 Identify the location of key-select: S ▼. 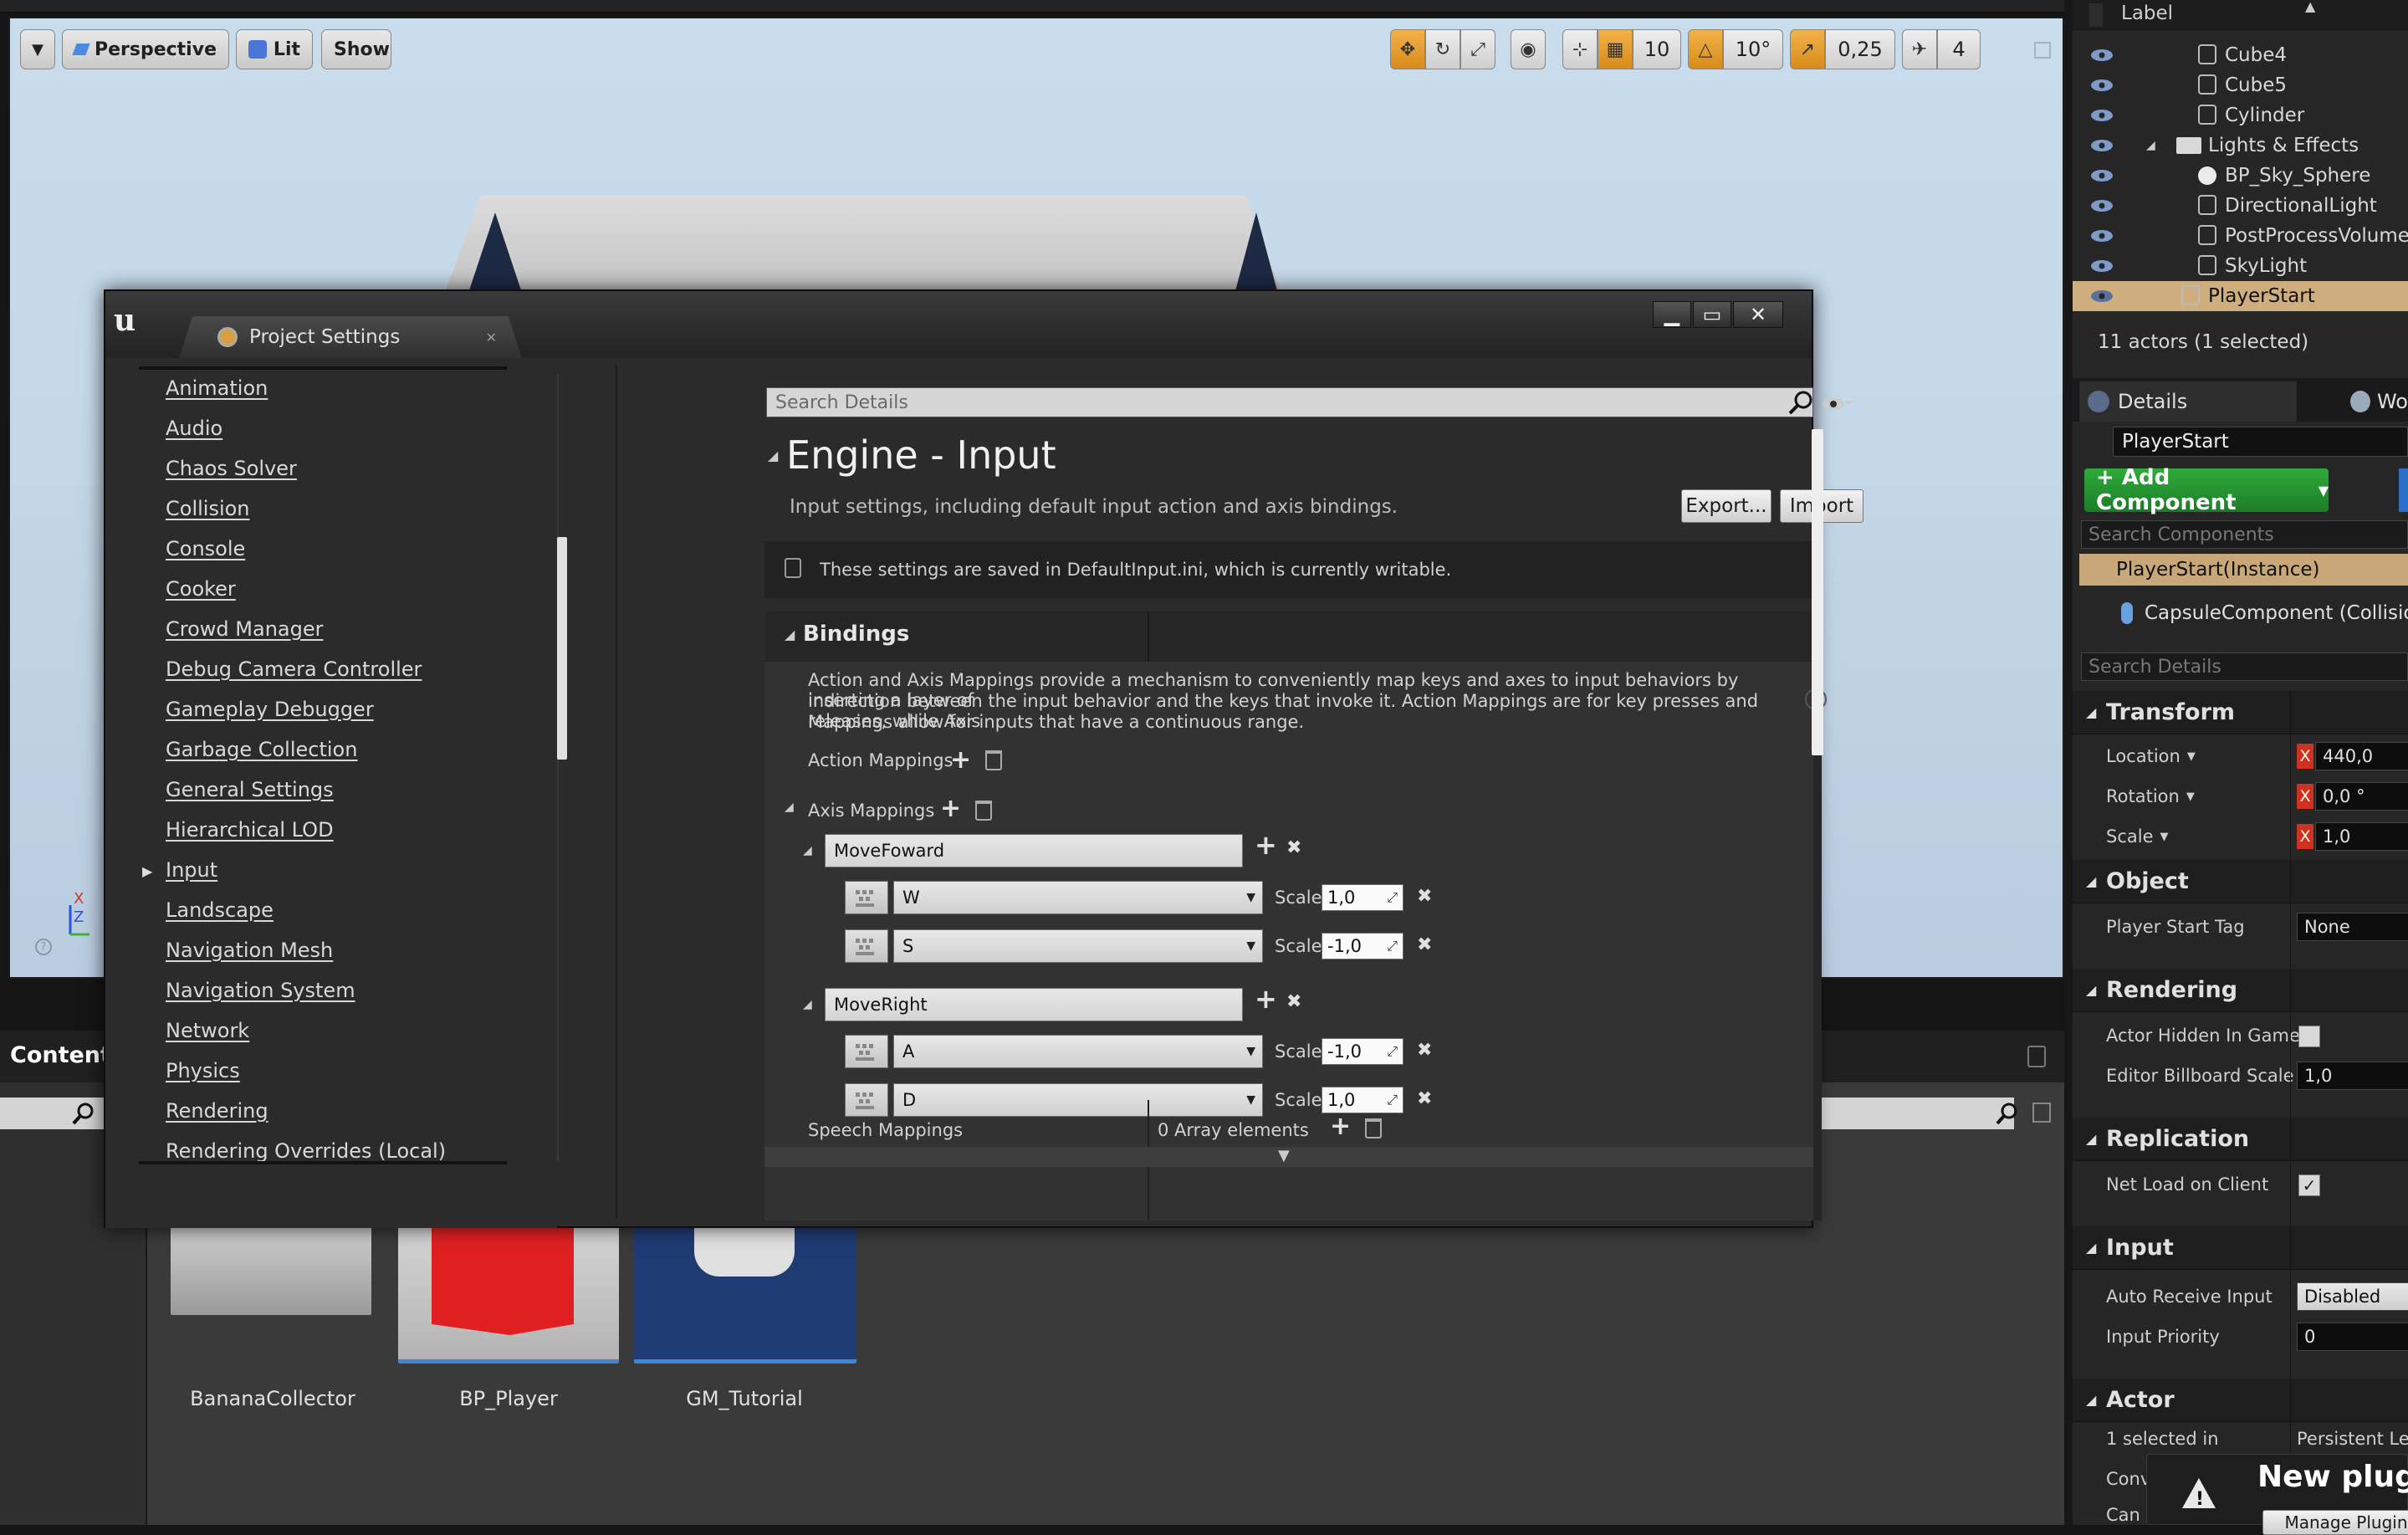
(1078, 946).